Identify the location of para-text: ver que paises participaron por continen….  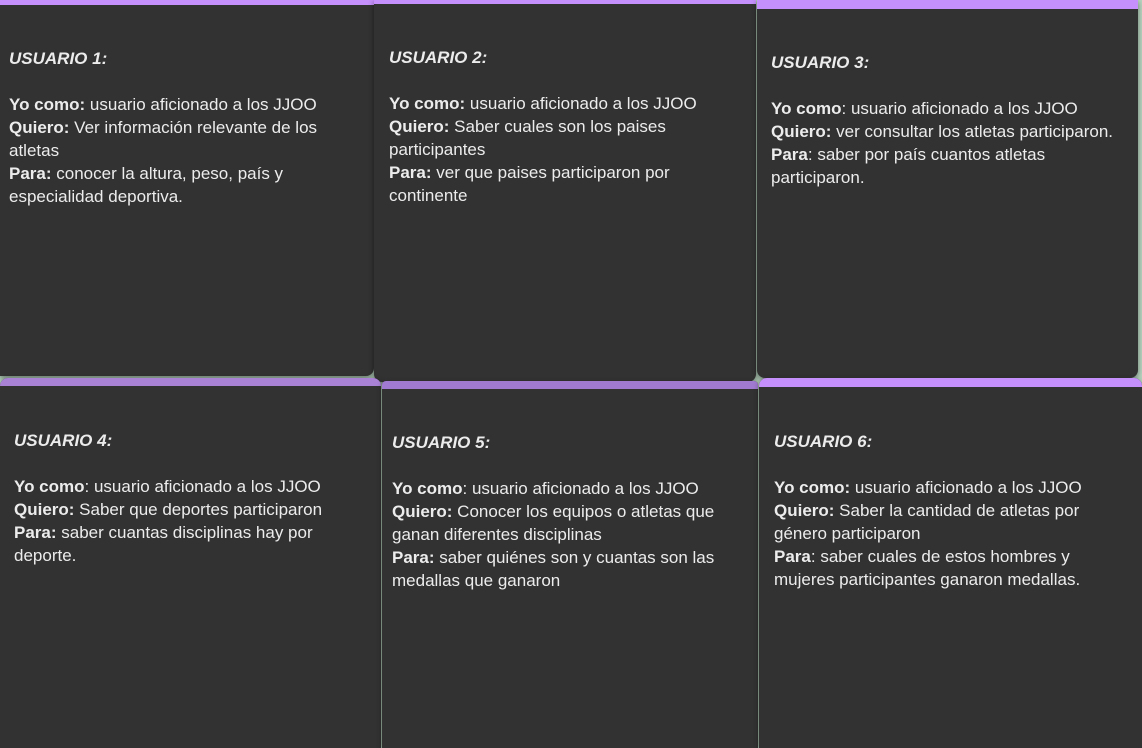
(529, 184).